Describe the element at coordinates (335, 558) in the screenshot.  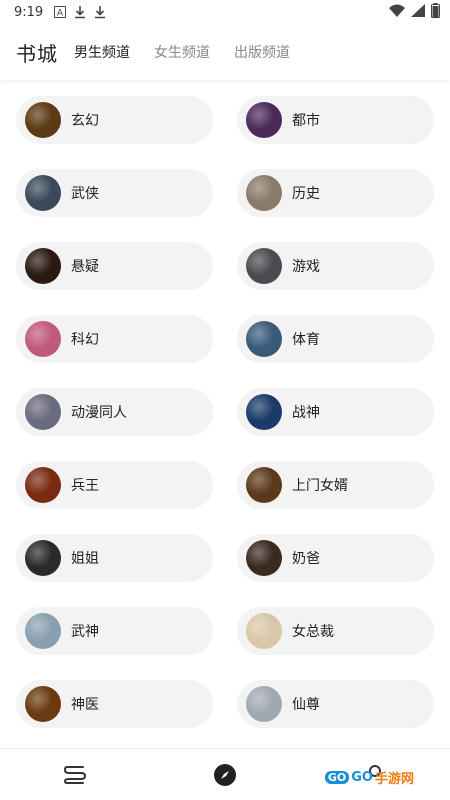
I see `category-pill: 奶爸` at that location.